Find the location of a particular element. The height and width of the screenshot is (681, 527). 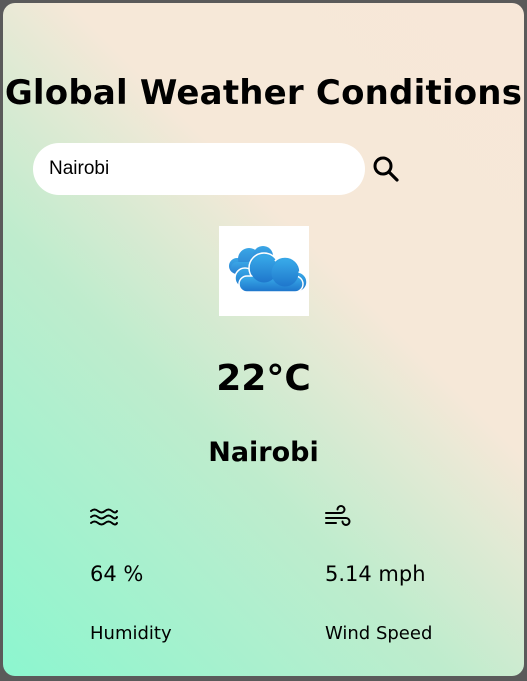

humidity-value: 64 % is located at coordinates (117, 574).